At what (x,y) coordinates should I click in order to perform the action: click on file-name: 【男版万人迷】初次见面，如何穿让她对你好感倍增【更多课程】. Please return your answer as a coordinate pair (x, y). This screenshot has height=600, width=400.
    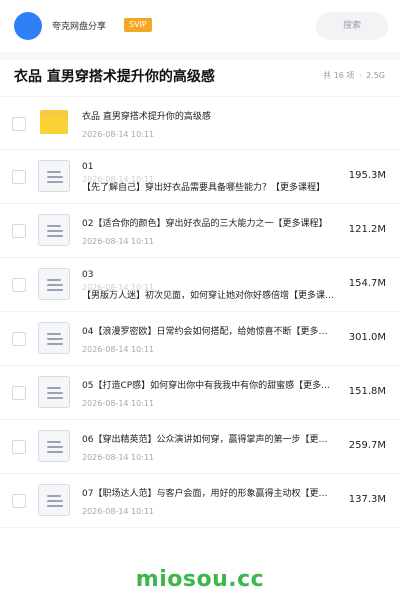
    Looking at the image, I should click on (210, 294).